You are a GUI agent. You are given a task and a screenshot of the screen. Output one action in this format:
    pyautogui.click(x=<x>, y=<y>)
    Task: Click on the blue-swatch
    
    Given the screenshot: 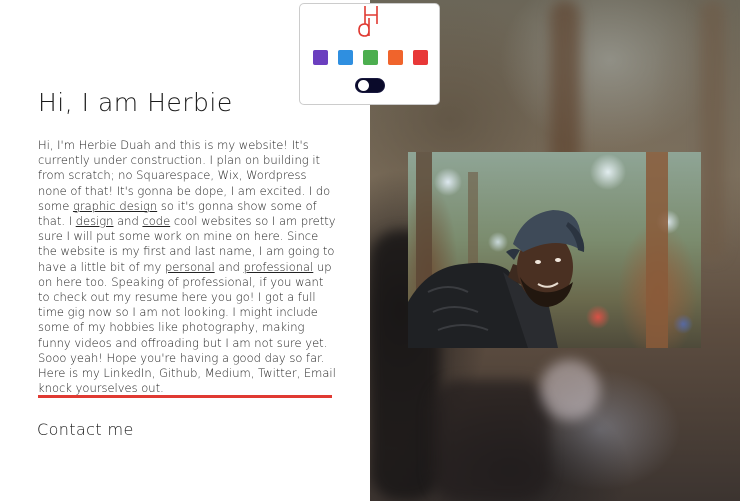 What is the action you would take?
    pyautogui.click(x=345, y=57)
    